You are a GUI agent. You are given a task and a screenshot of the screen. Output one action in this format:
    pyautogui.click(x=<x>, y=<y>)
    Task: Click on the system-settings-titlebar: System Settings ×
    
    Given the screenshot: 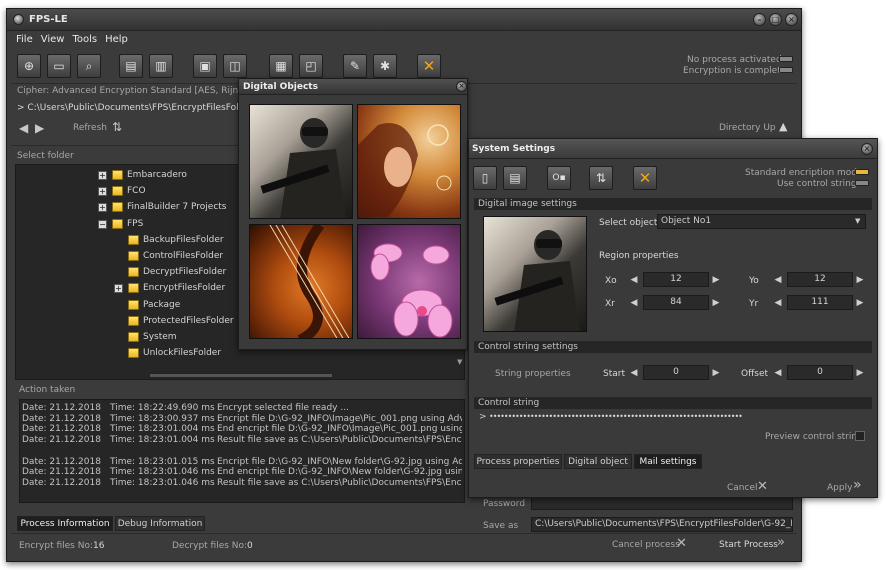 What is the action you would take?
    pyautogui.click(x=673, y=149)
    